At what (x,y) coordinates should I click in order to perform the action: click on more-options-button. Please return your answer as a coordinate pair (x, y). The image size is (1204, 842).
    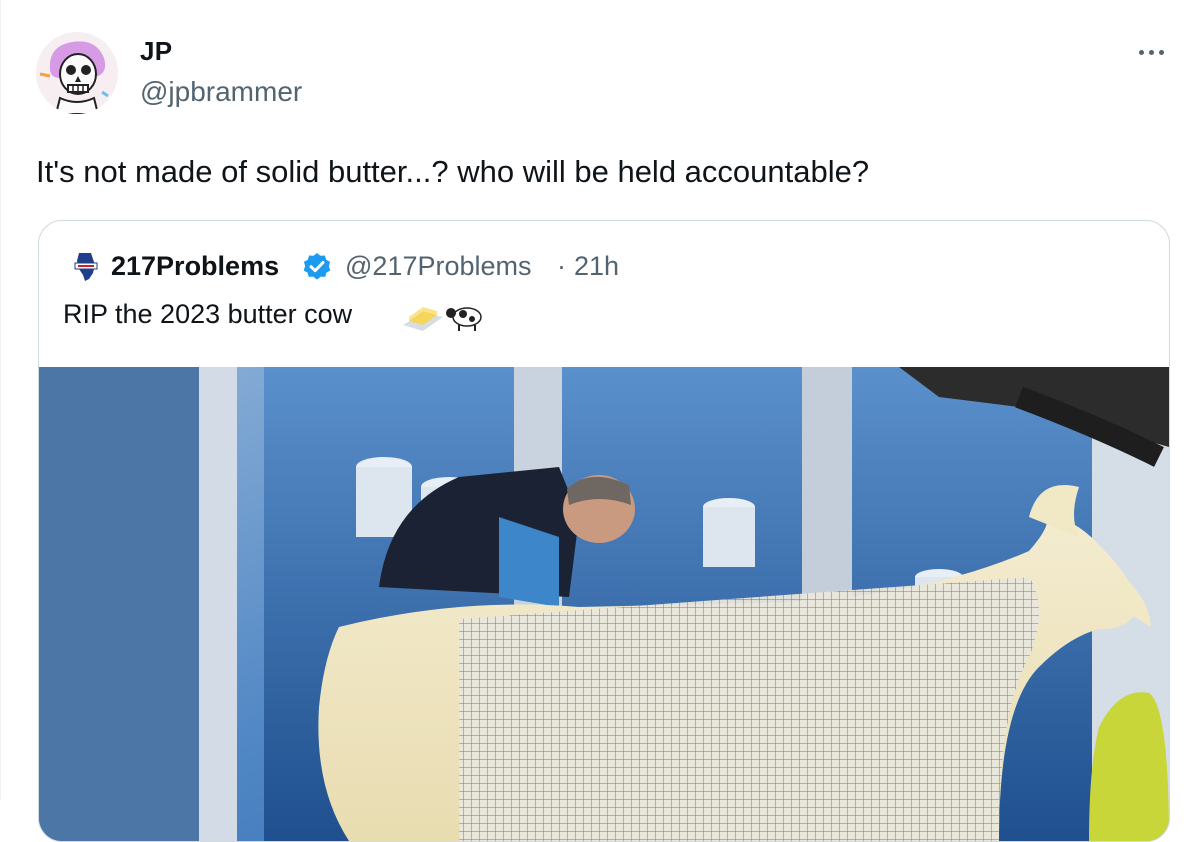
    Looking at the image, I should click on (1151, 52).